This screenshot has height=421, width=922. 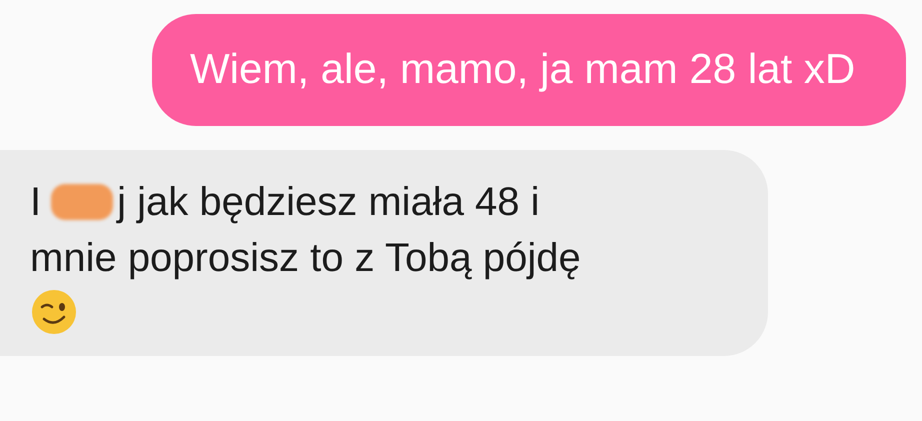 I want to click on message-text: Wiem, ale, mamo, ja mam 28 lat xD, so click(x=523, y=69).